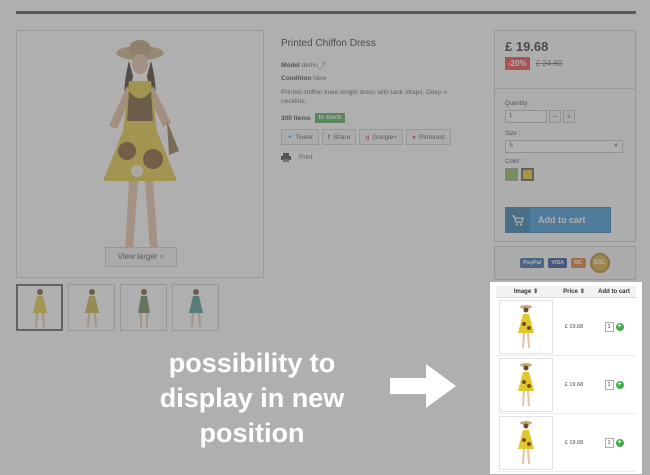 This screenshot has height=475, width=650. What do you see at coordinates (328, 43) in the screenshot?
I see `product-title: Printed Chiffon Dress` at bounding box center [328, 43].